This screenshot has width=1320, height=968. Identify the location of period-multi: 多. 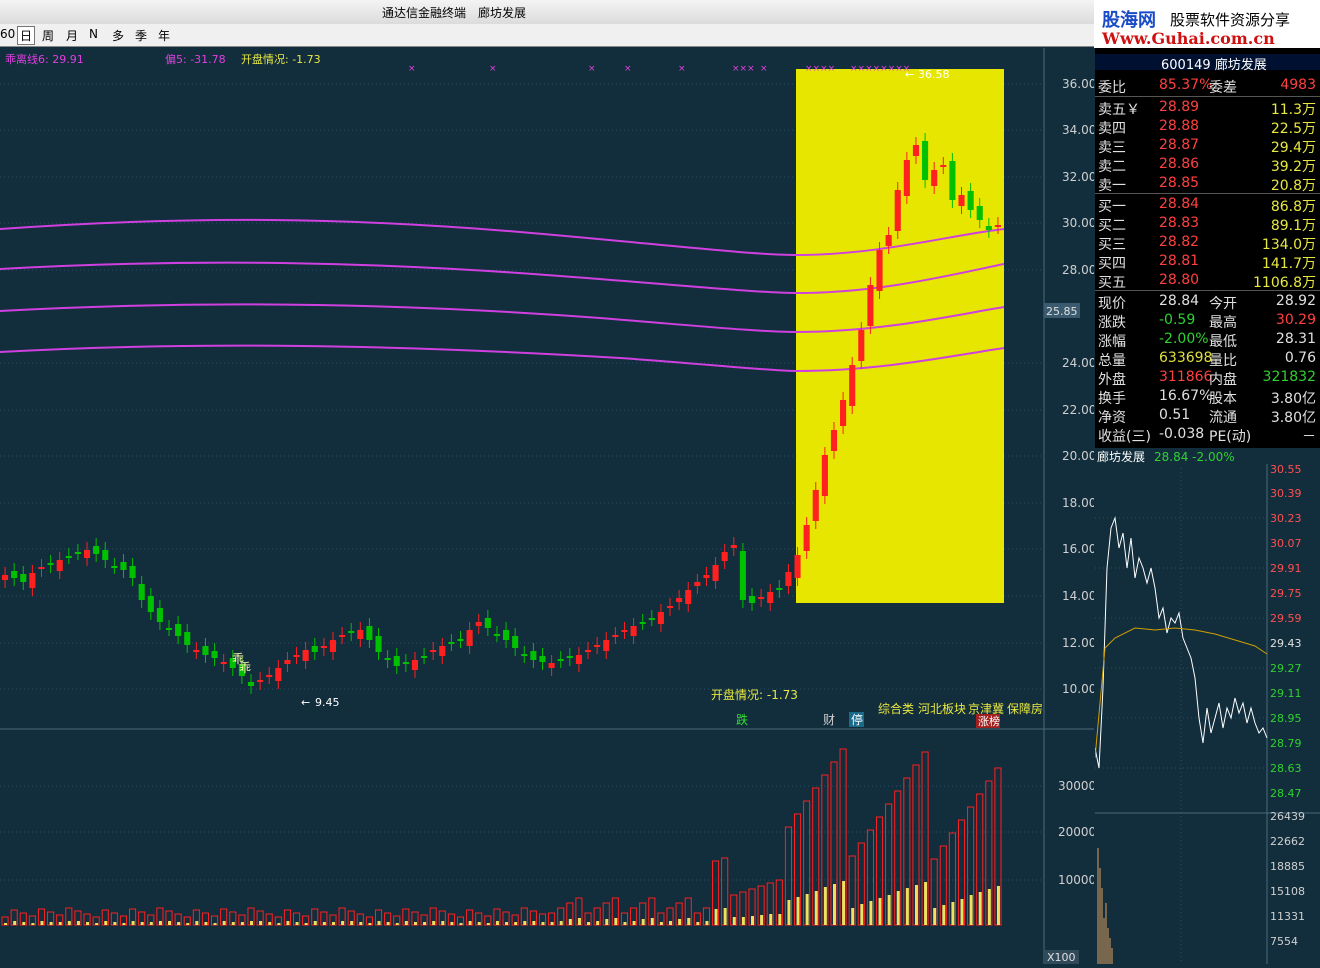
(118, 35).